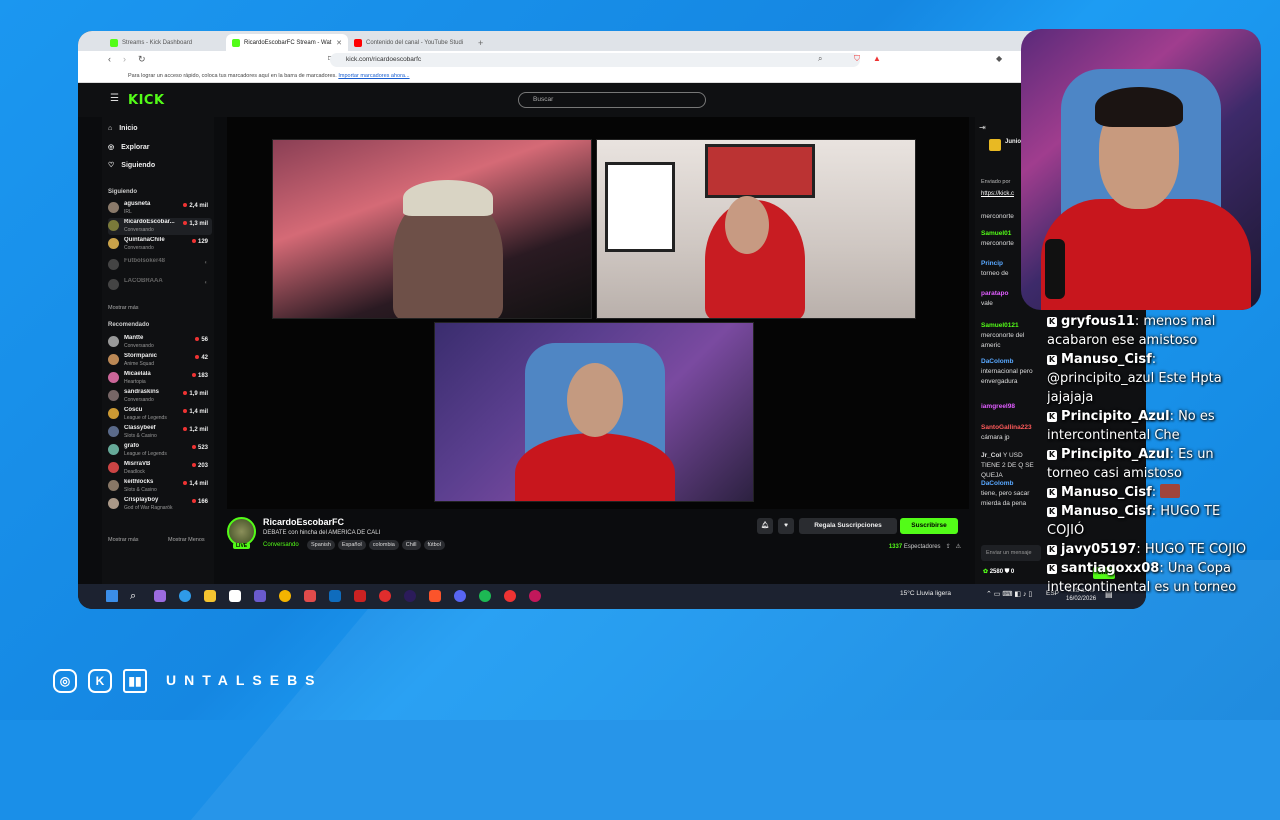 Image resolution: width=1280 pixels, height=820 pixels. What do you see at coordinates (820, 59) in the screenshot?
I see `zoom-icon: ⌕` at bounding box center [820, 59].